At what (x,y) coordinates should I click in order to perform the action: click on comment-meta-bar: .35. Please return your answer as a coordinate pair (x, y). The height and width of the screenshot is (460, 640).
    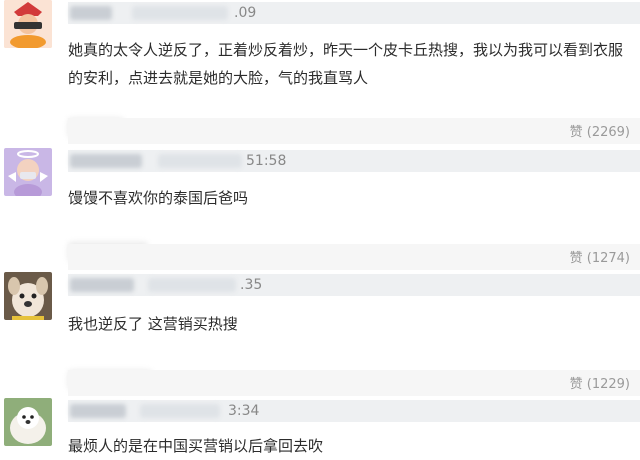
    Looking at the image, I should click on (354, 285).